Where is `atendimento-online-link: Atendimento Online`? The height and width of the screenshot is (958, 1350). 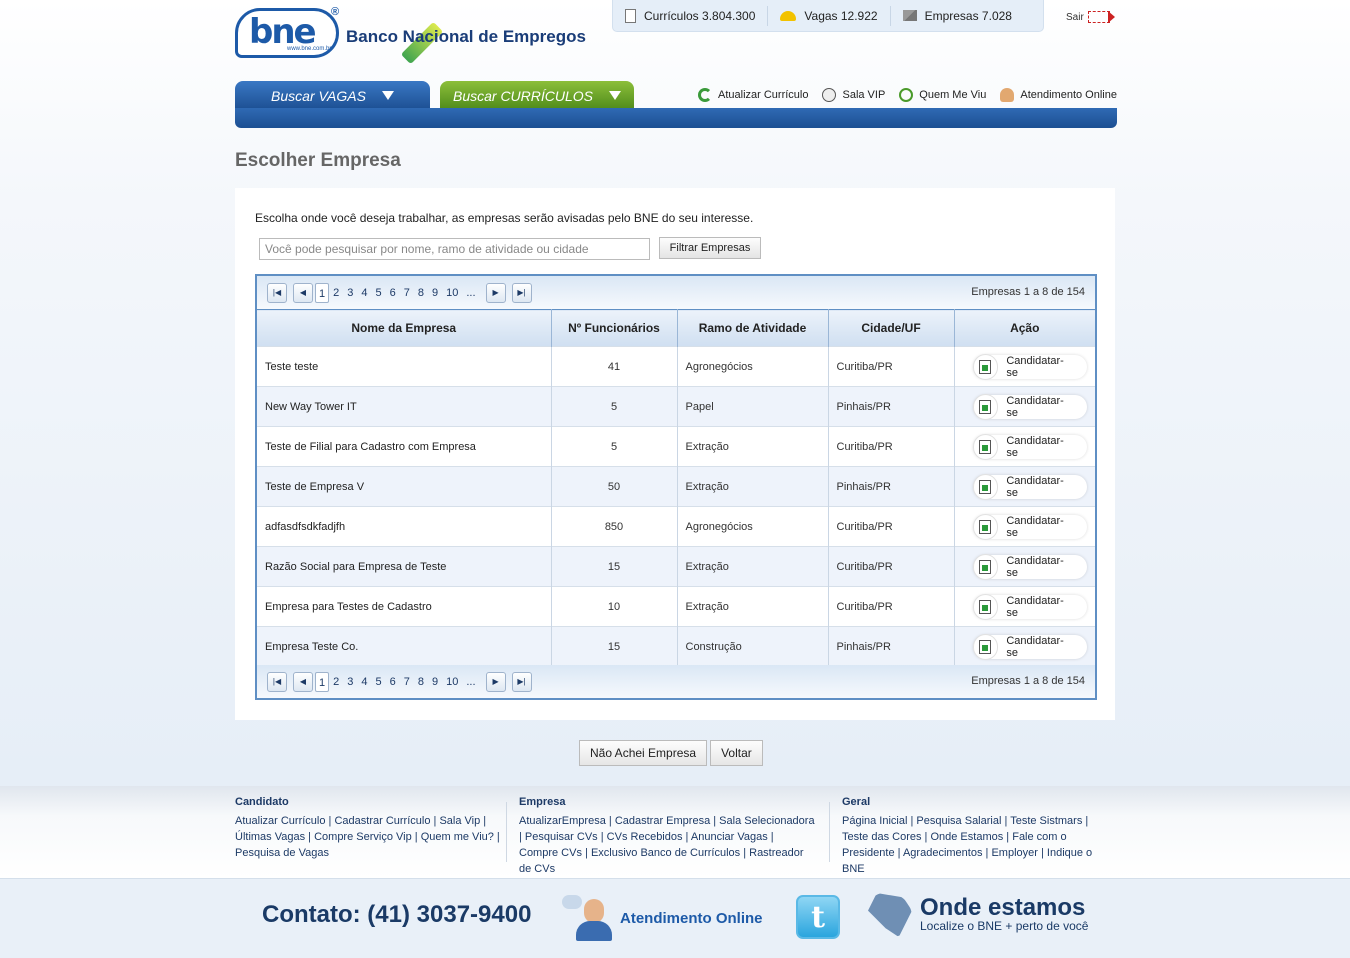 atendimento-online-link: Atendimento Online is located at coordinates (1058, 95).